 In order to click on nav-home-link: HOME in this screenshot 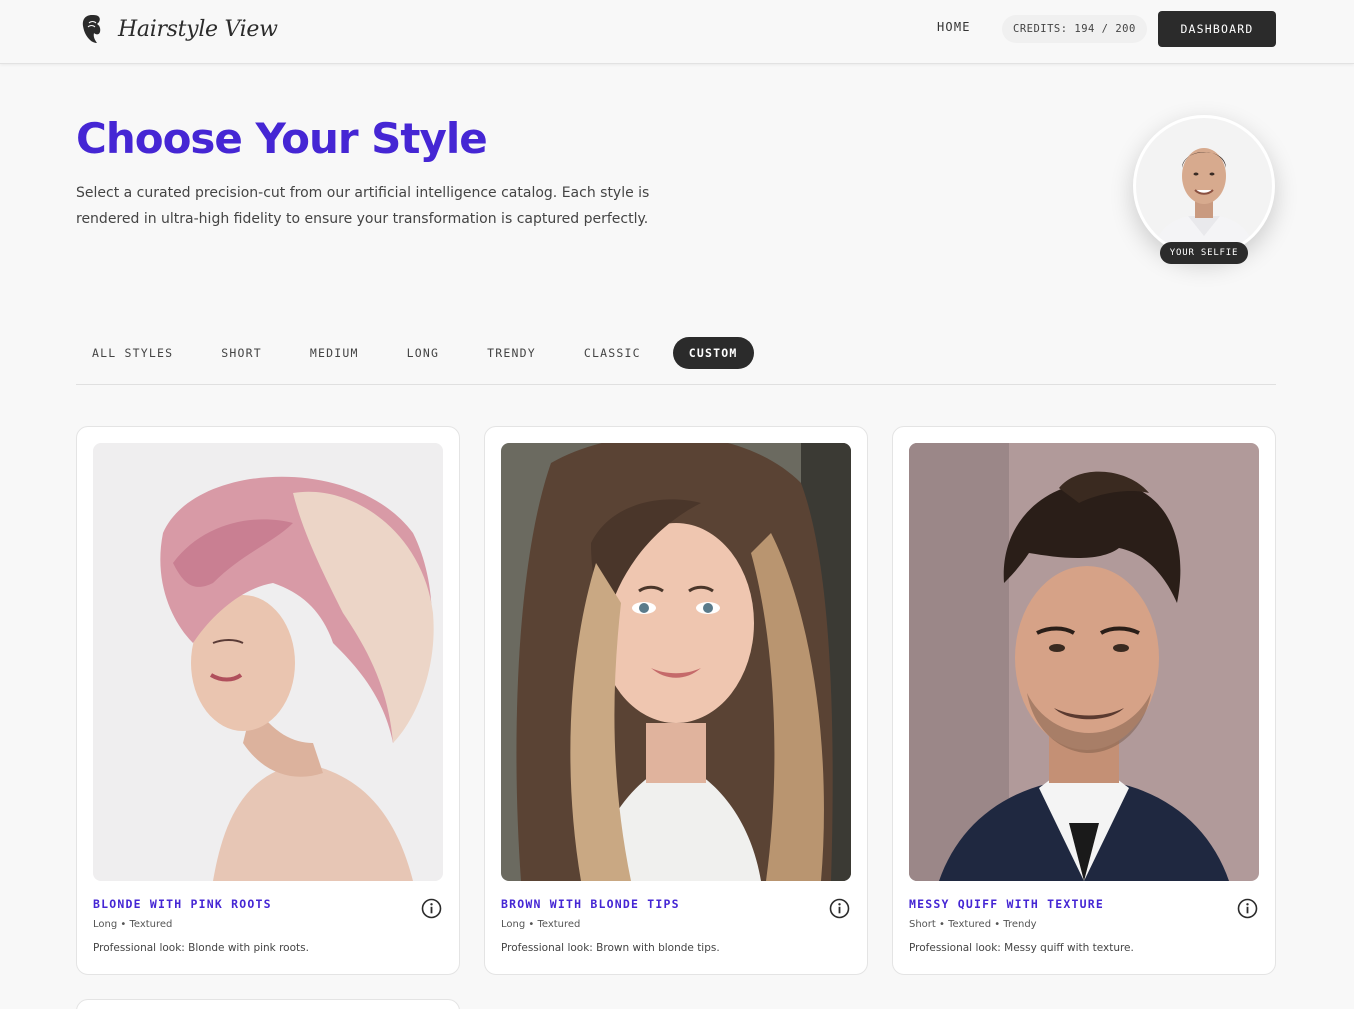, I will do `click(954, 27)`.